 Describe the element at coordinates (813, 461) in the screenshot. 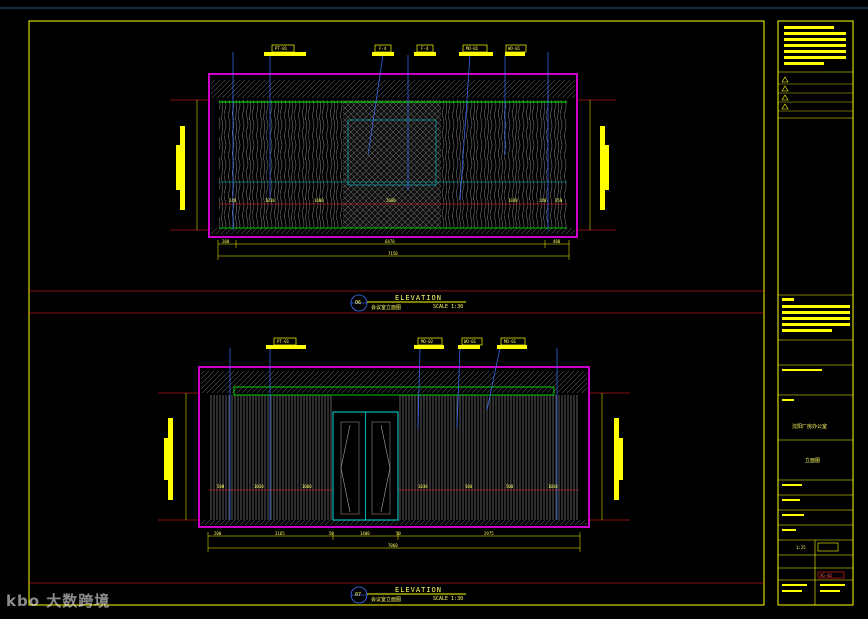

I see `drawing-name: 立面图` at that location.